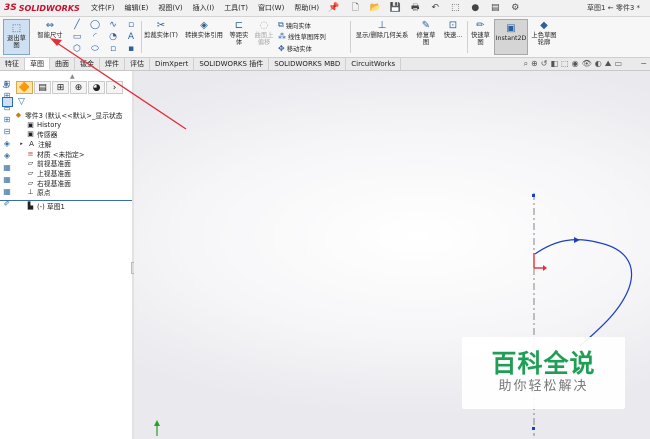 The height and width of the screenshot is (439, 650). I want to click on minimize-icon: −, so click(643, 63).